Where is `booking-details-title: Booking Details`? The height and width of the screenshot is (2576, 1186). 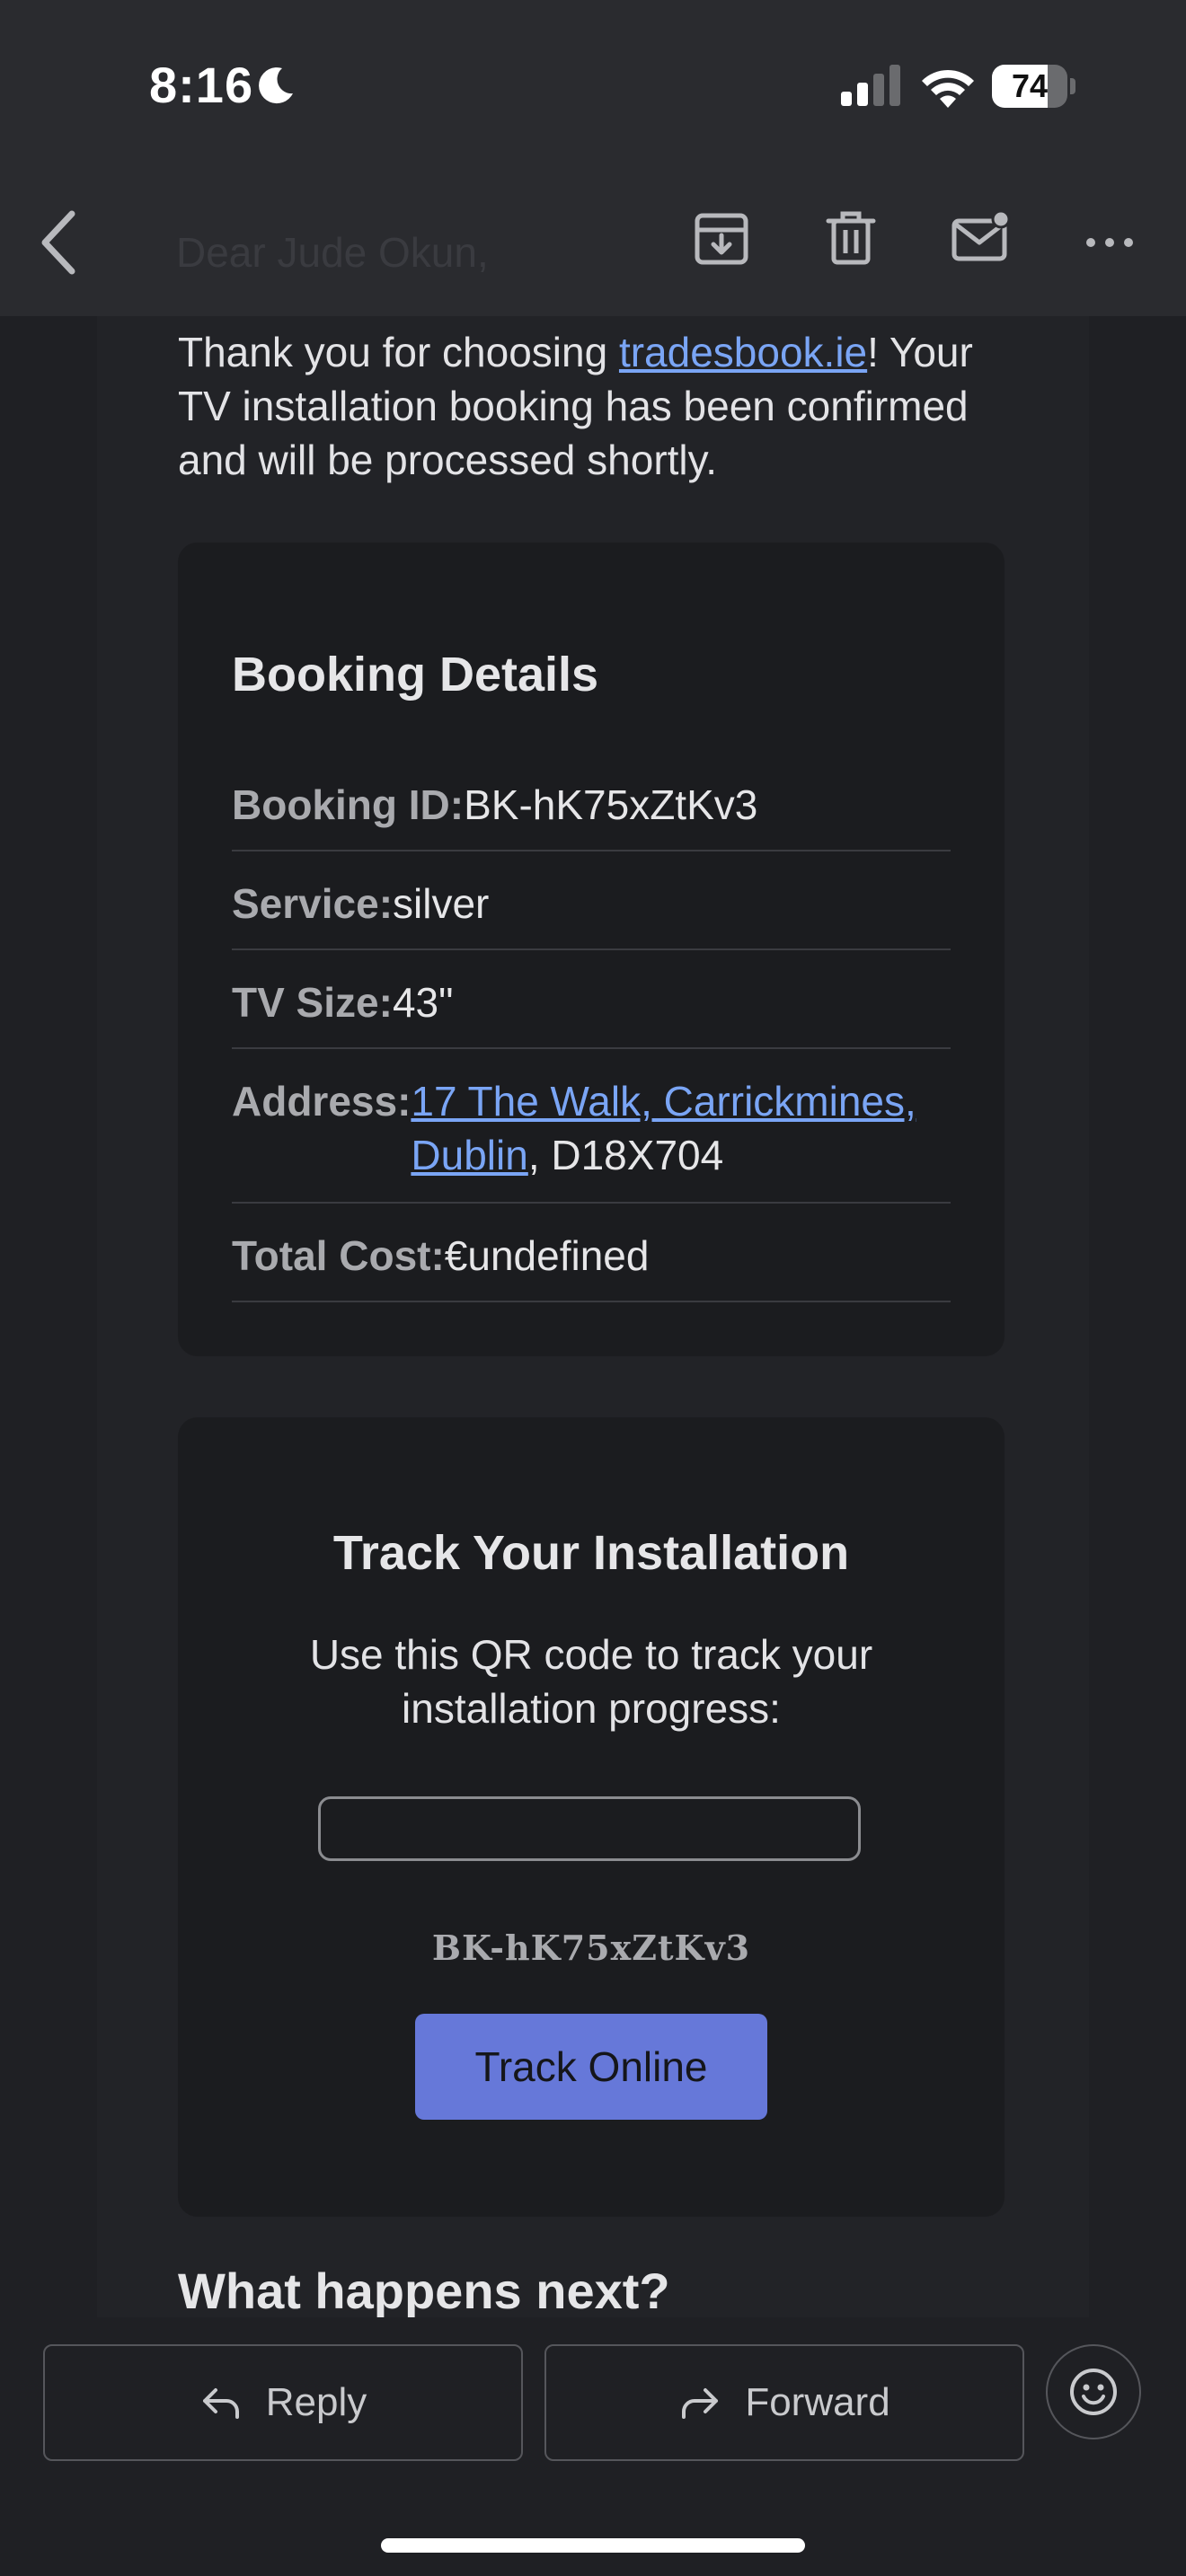 booking-details-title: Booking Details is located at coordinates (415, 674).